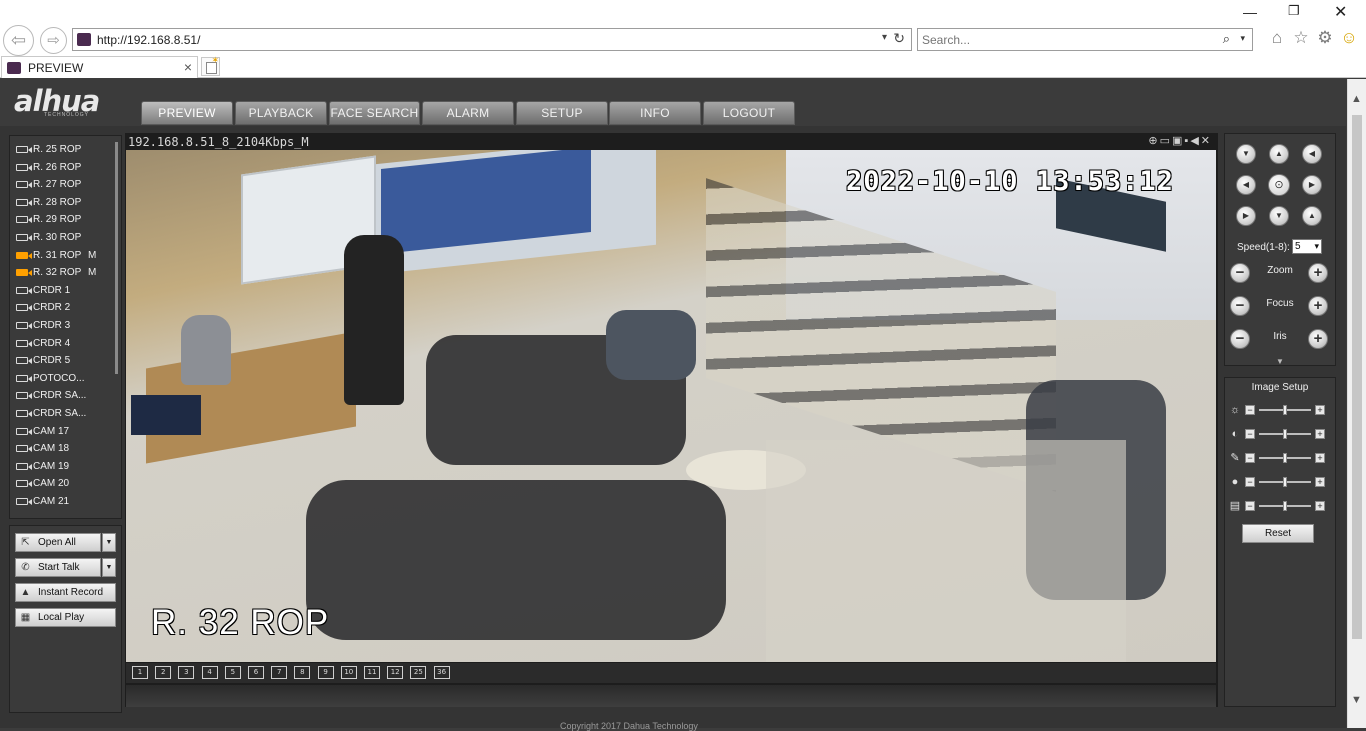 The width and height of the screenshot is (1366, 731). Describe the element at coordinates (163, 672) in the screenshot. I see `layout-button: 2` at that location.